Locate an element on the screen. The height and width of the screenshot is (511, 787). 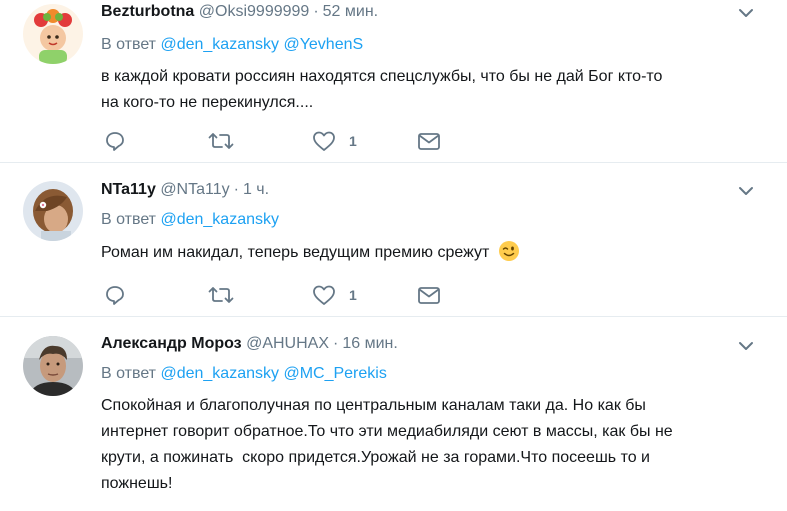
author-handle: @NTa11y is located at coordinates (194, 189).